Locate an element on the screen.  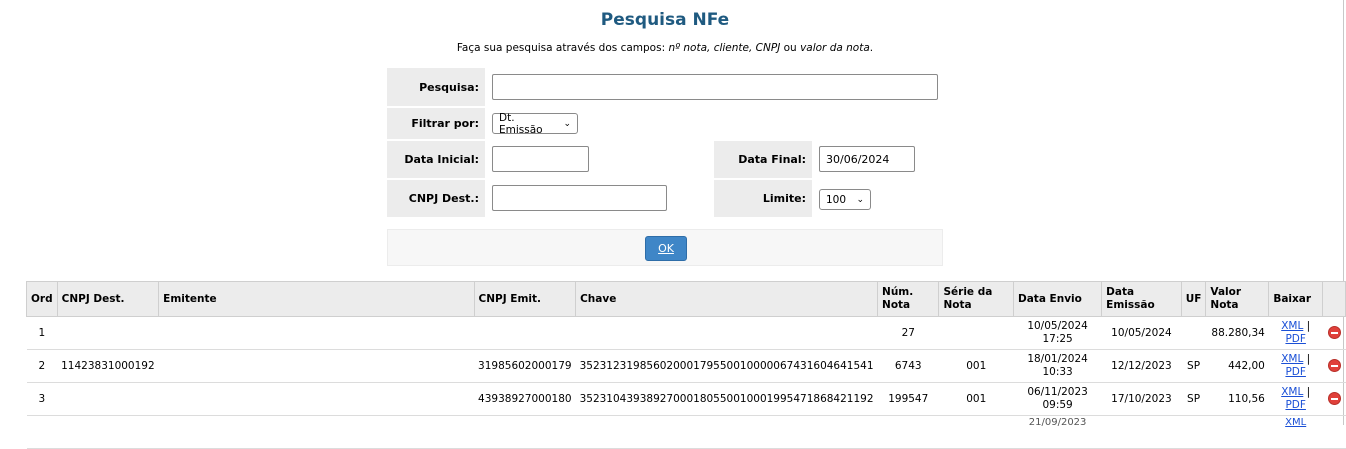
search-label: Pesquisa: is located at coordinates (436, 87).